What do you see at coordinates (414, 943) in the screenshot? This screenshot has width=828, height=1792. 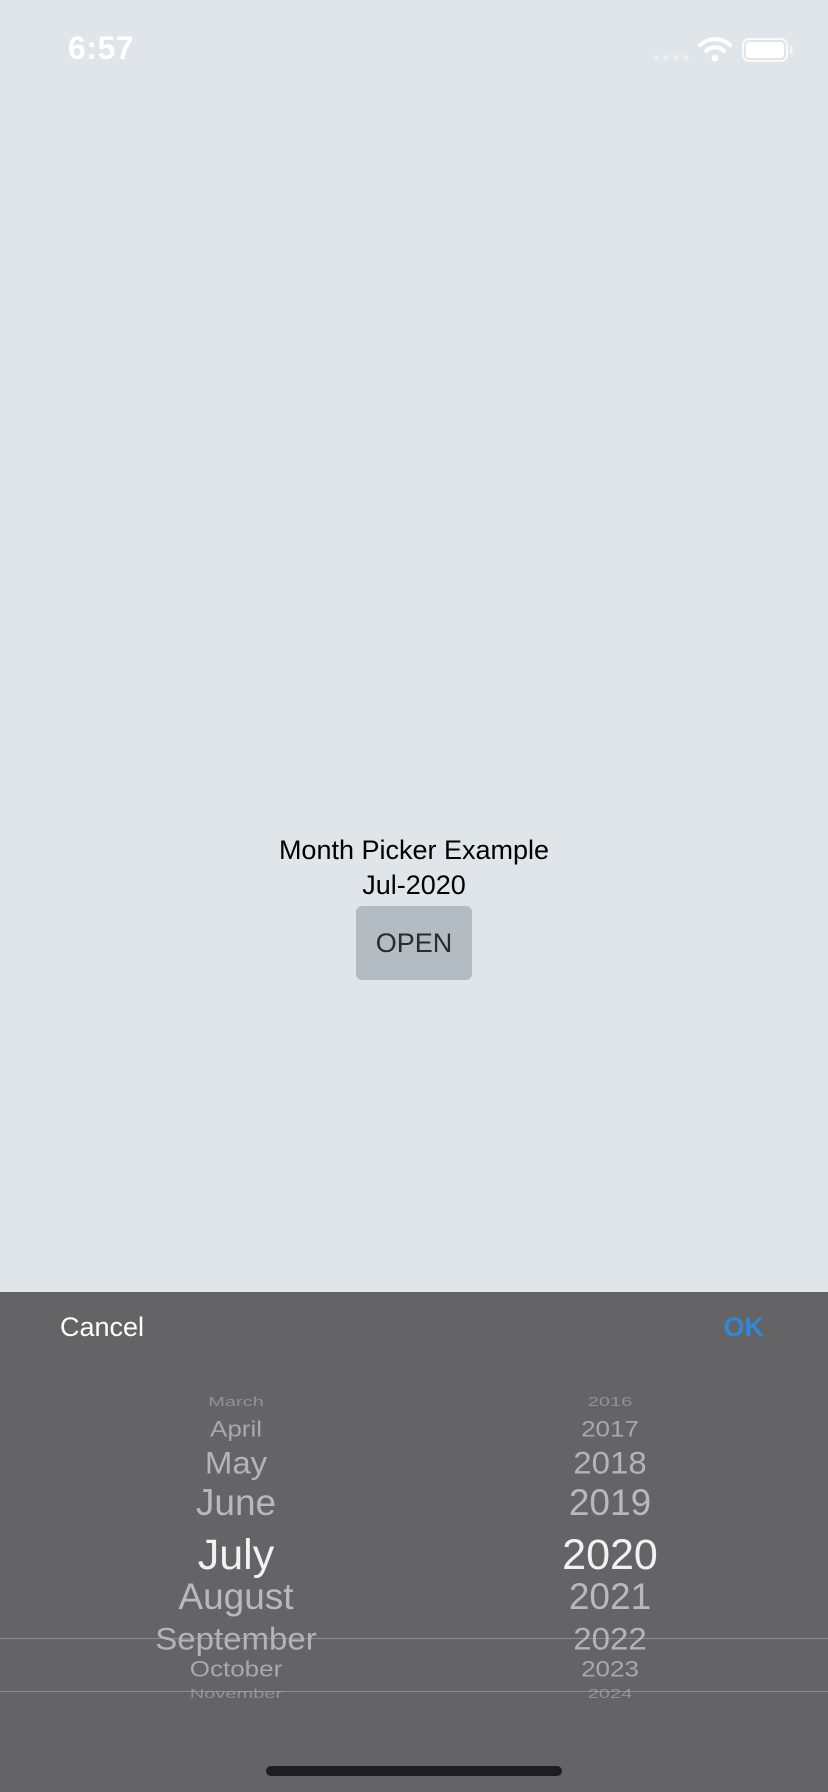 I see `open-button: OPEN` at bounding box center [414, 943].